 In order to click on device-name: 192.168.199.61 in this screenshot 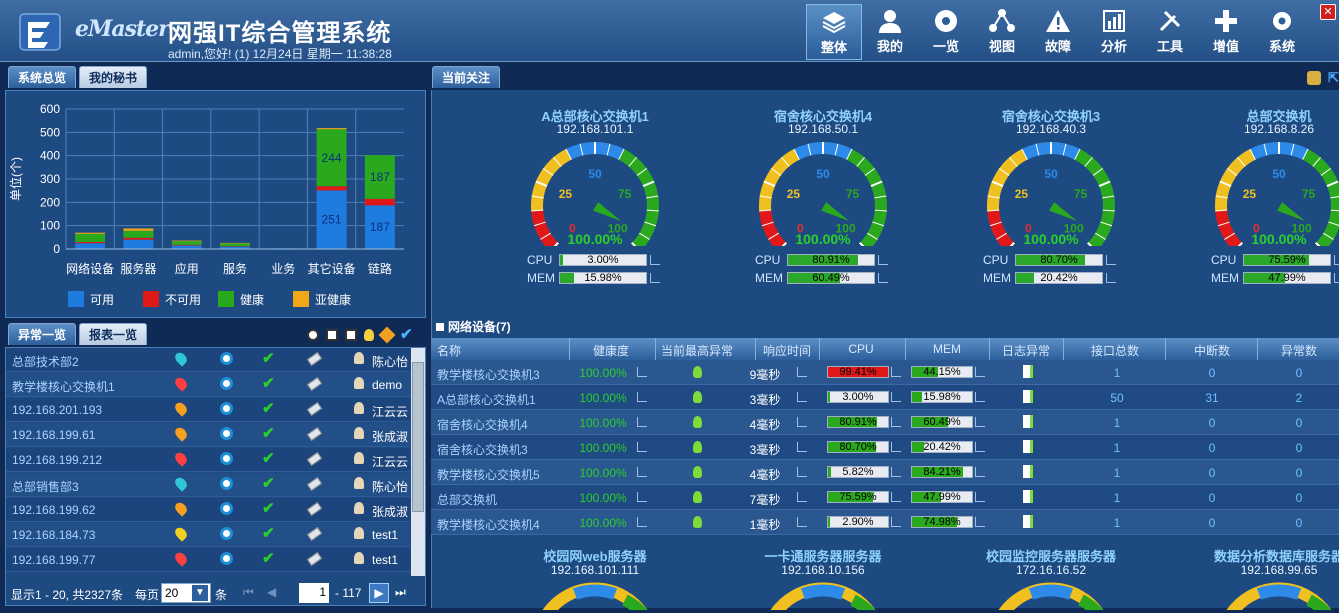, I will do `click(53, 435)`.